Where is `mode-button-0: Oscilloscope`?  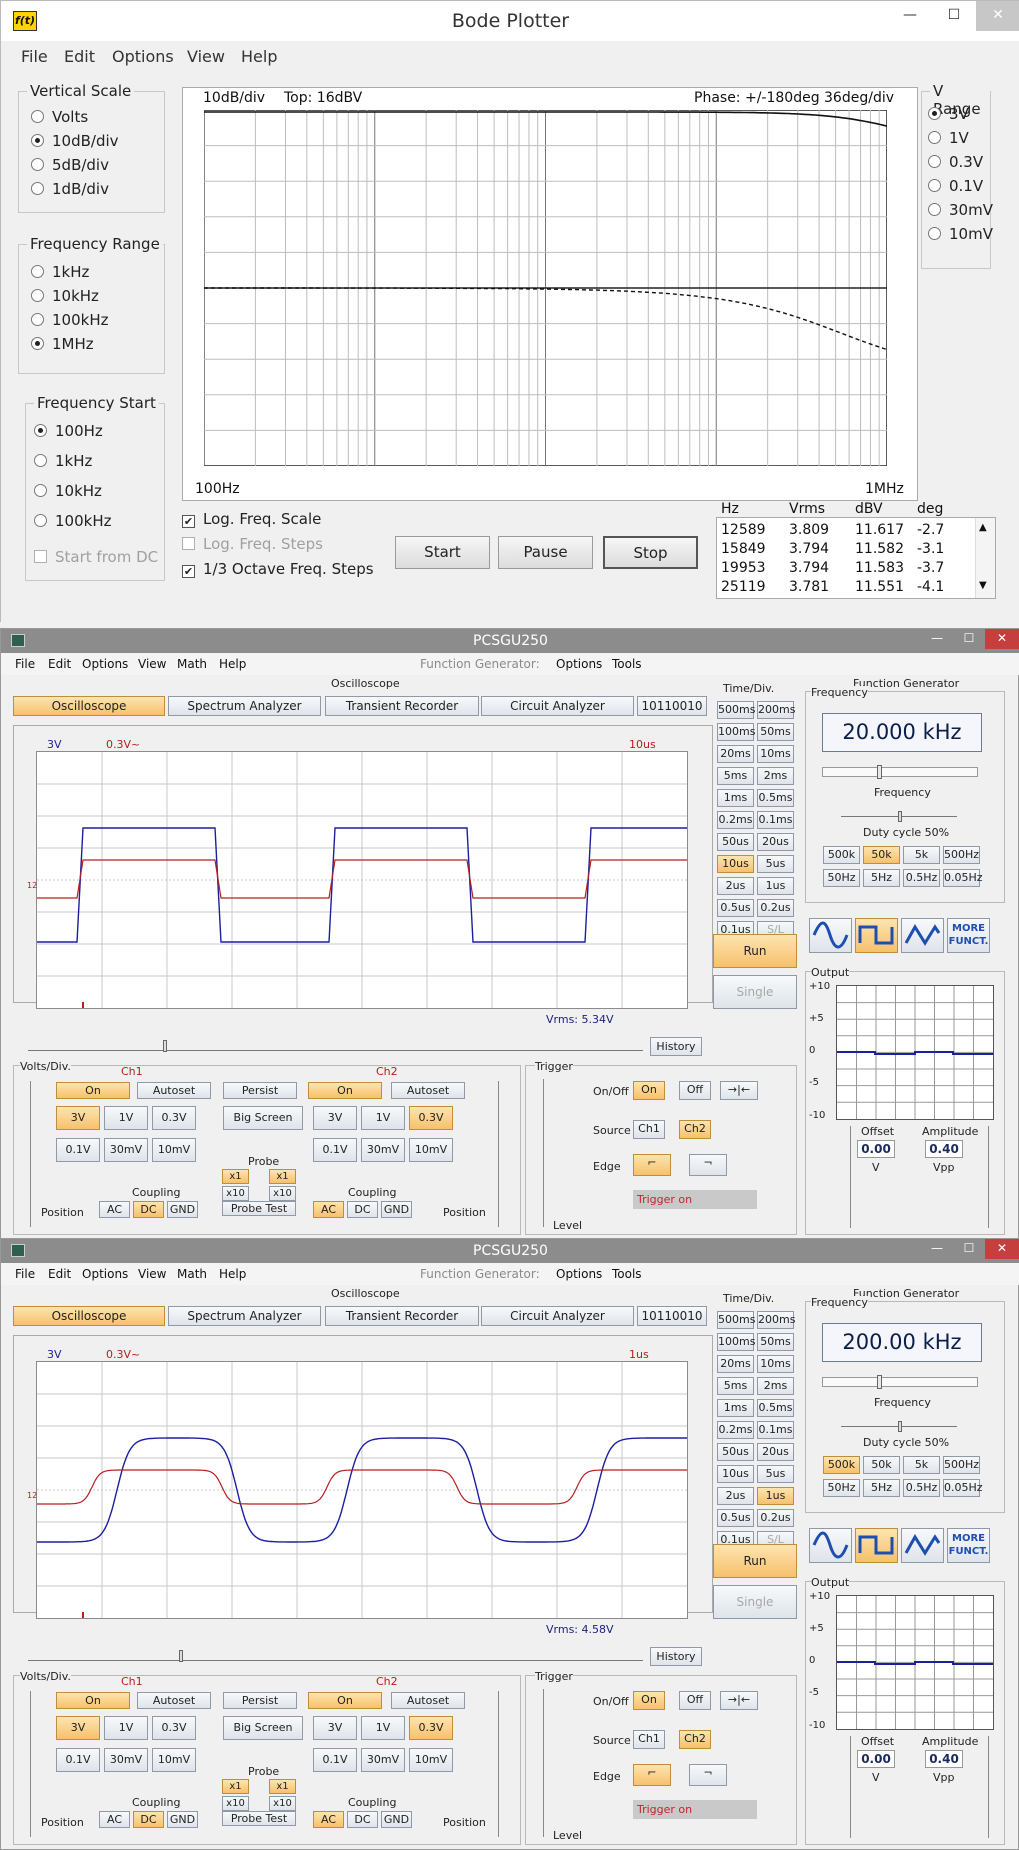
mode-button-0: Oscilloscope is located at coordinates (89, 1316).